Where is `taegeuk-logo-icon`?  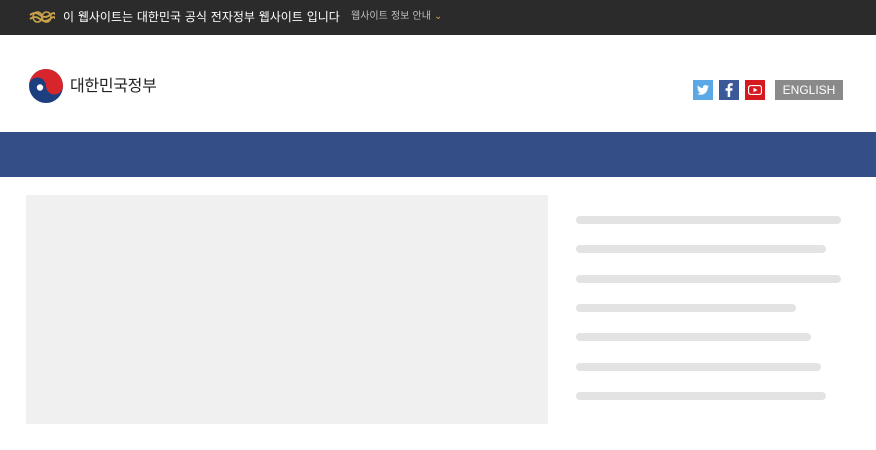 taegeuk-logo-icon is located at coordinates (46, 86).